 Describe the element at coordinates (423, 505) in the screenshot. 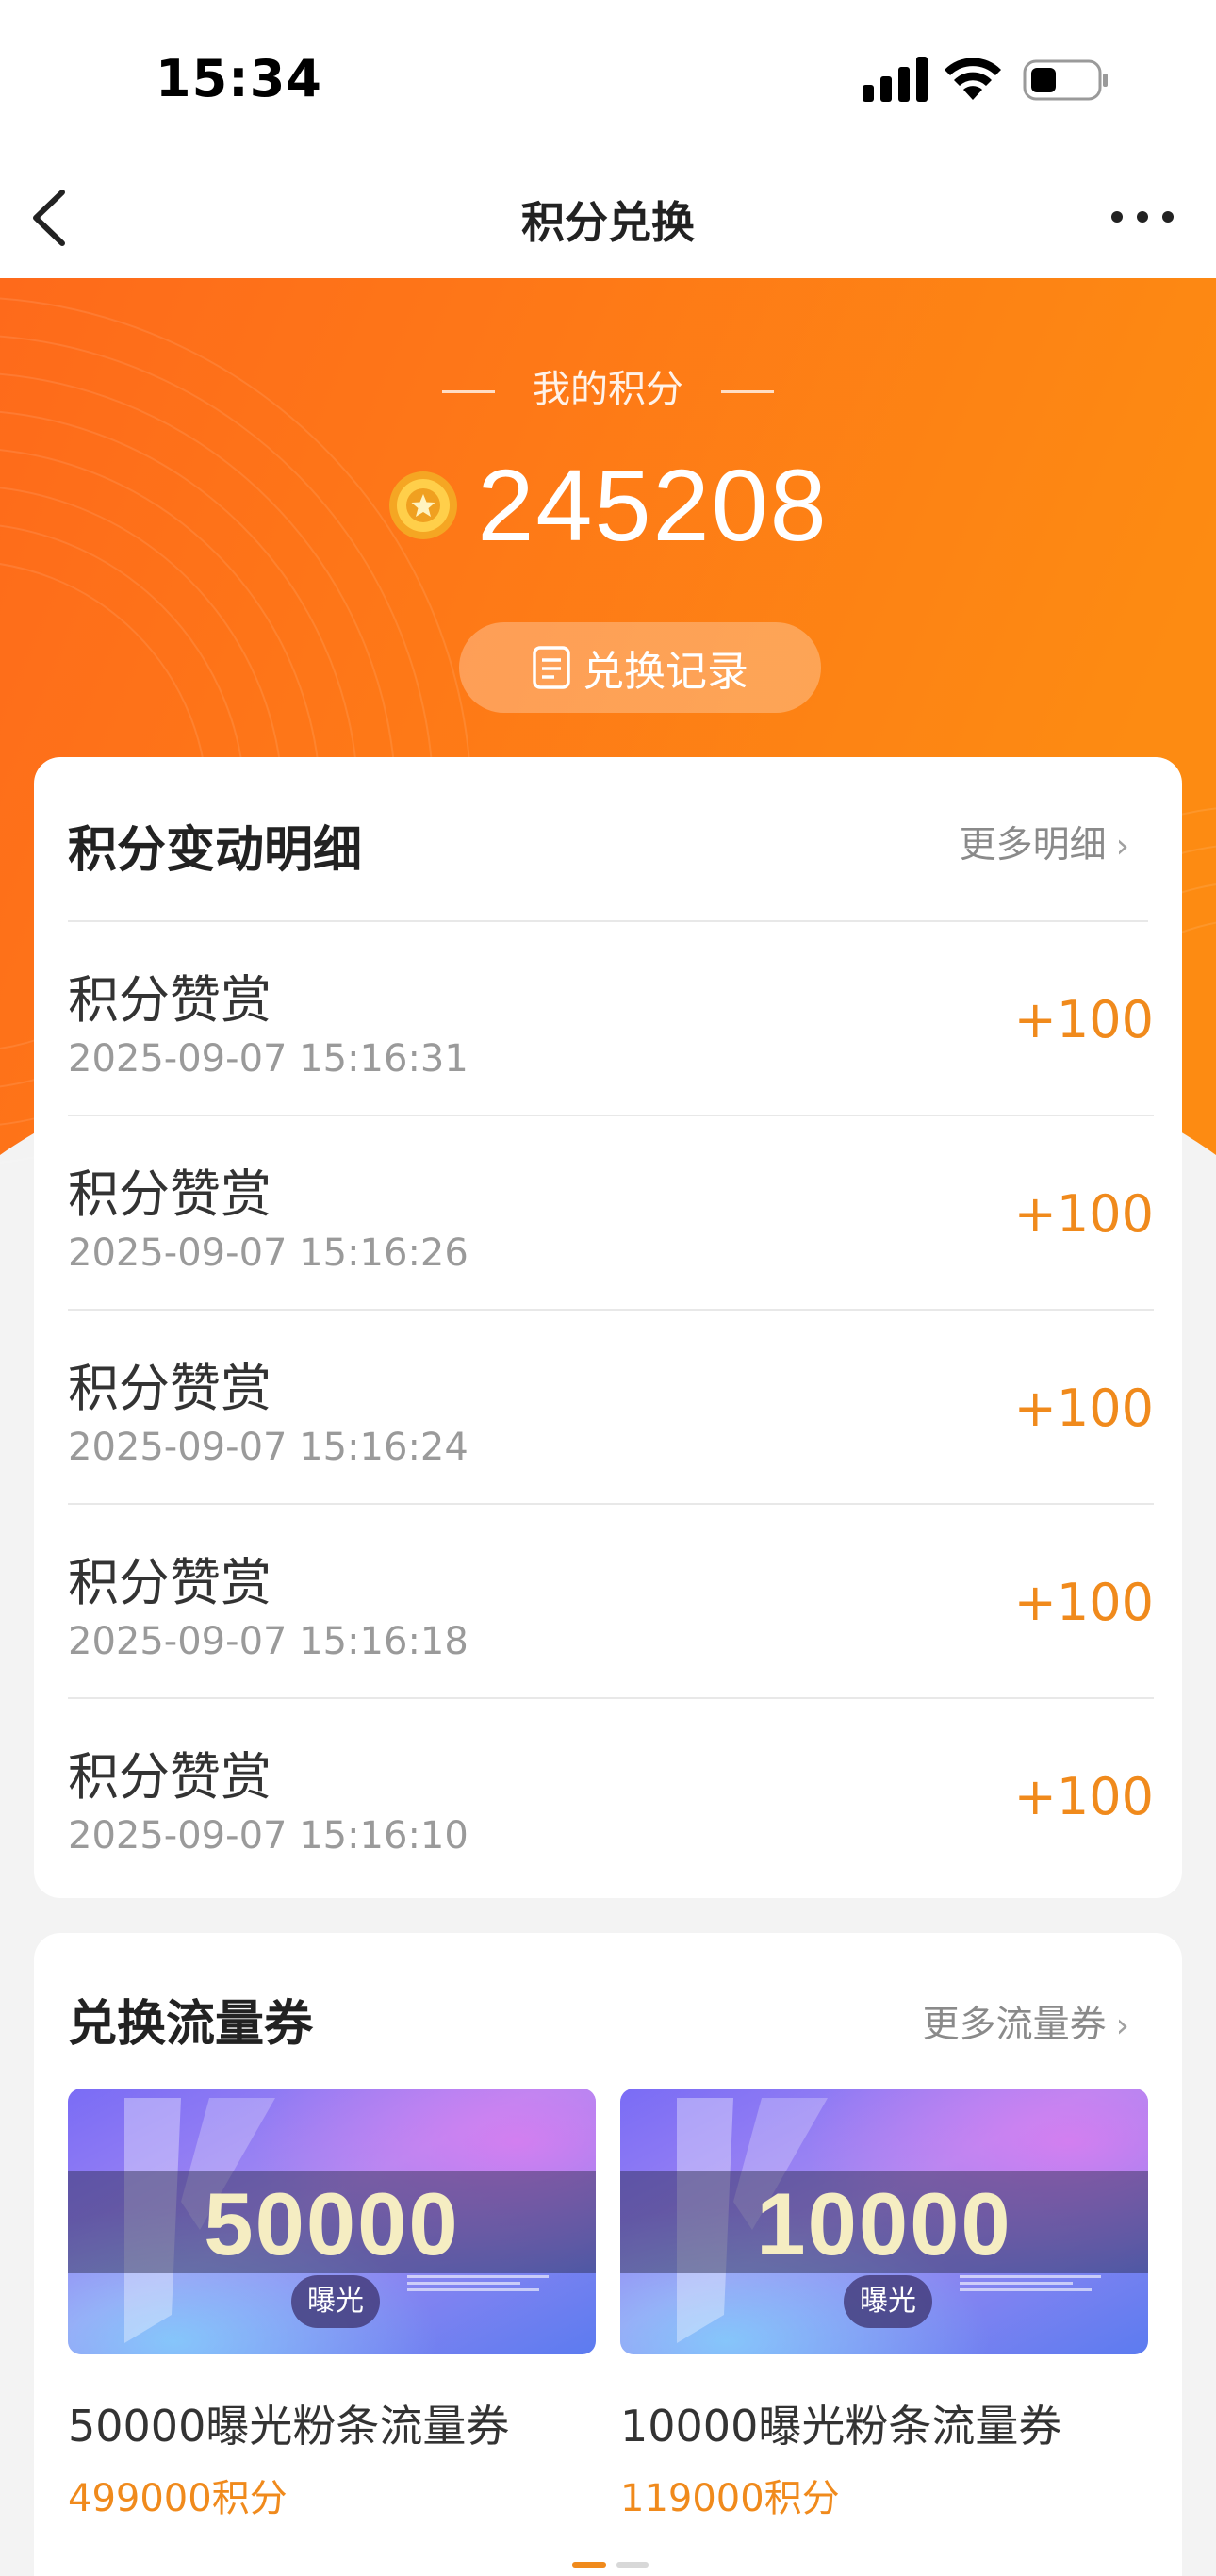

I see `coin-icon` at that location.